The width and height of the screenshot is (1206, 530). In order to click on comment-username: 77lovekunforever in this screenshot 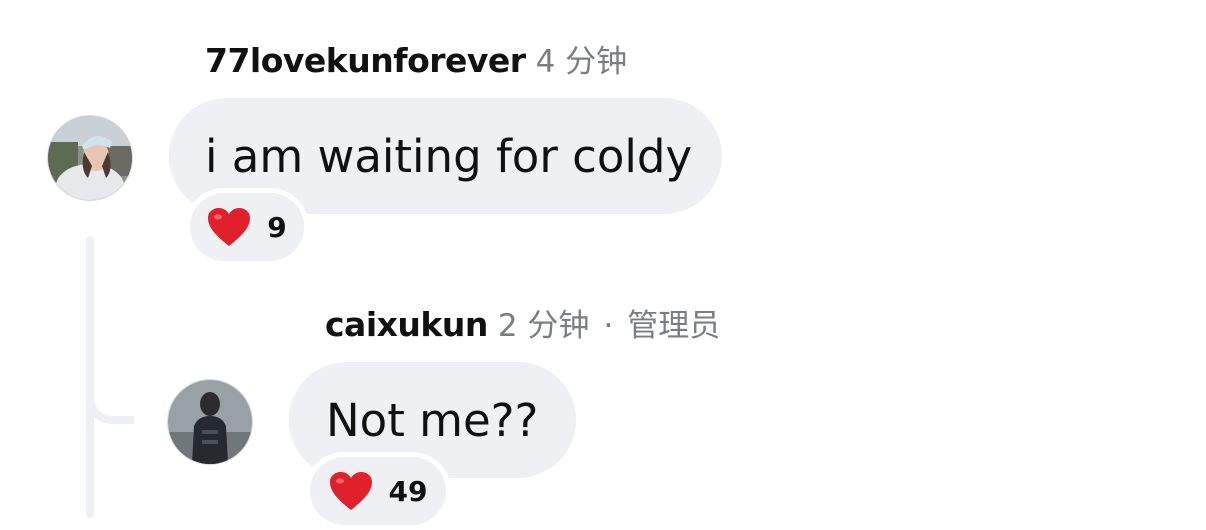, I will do `click(365, 60)`.